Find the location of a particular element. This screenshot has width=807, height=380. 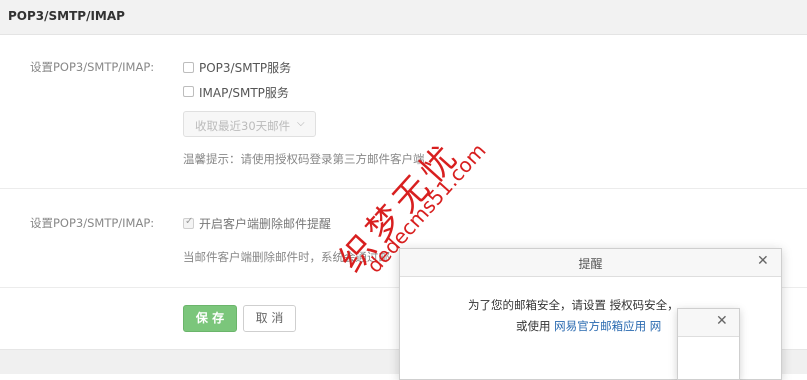

dialog-message-line2: 或使用 网易官方邮箱应用 网 is located at coordinates (588, 326).